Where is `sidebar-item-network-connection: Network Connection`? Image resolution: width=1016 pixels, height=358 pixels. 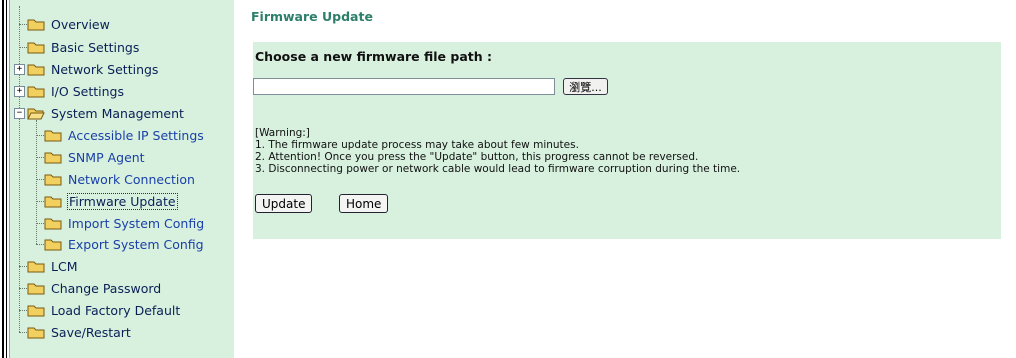 sidebar-item-network-connection: Network Connection is located at coordinates (115, 179).